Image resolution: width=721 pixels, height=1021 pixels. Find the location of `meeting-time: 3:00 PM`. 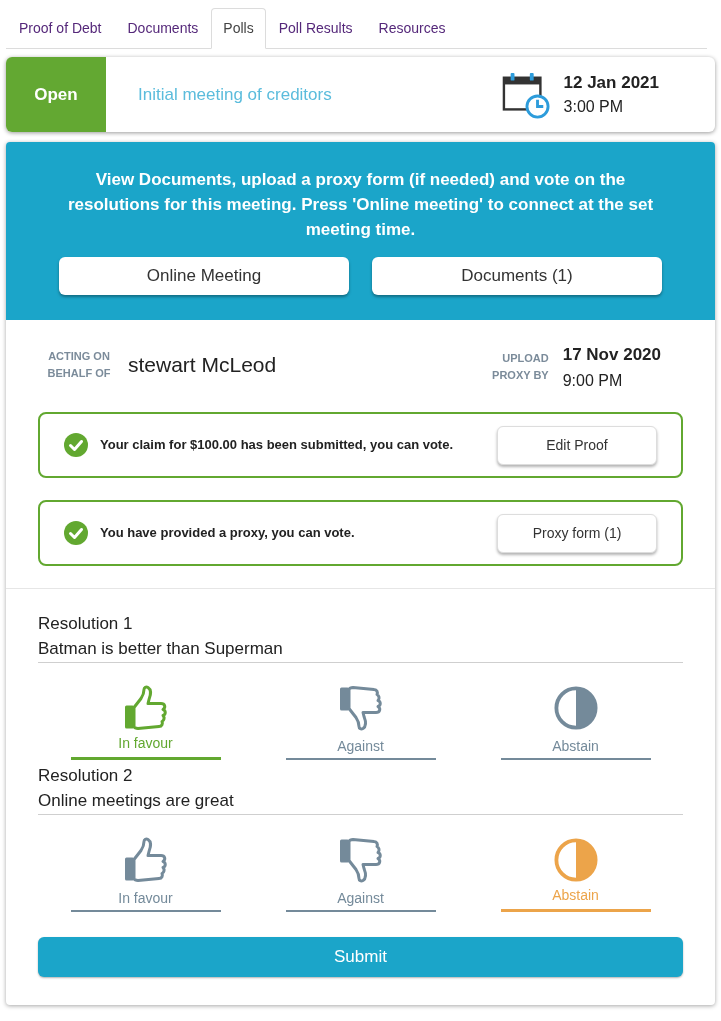

meeting-time: 3:00 PM is located at coordinates (594, 106).